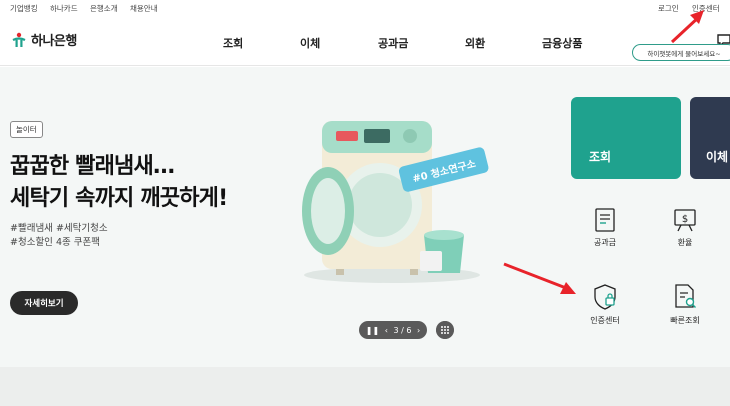 This screenshot has height=406, width=730. I want to click on banner-pager: ❚❚ ‹ 3 / 6 ›, so click(393, 330).